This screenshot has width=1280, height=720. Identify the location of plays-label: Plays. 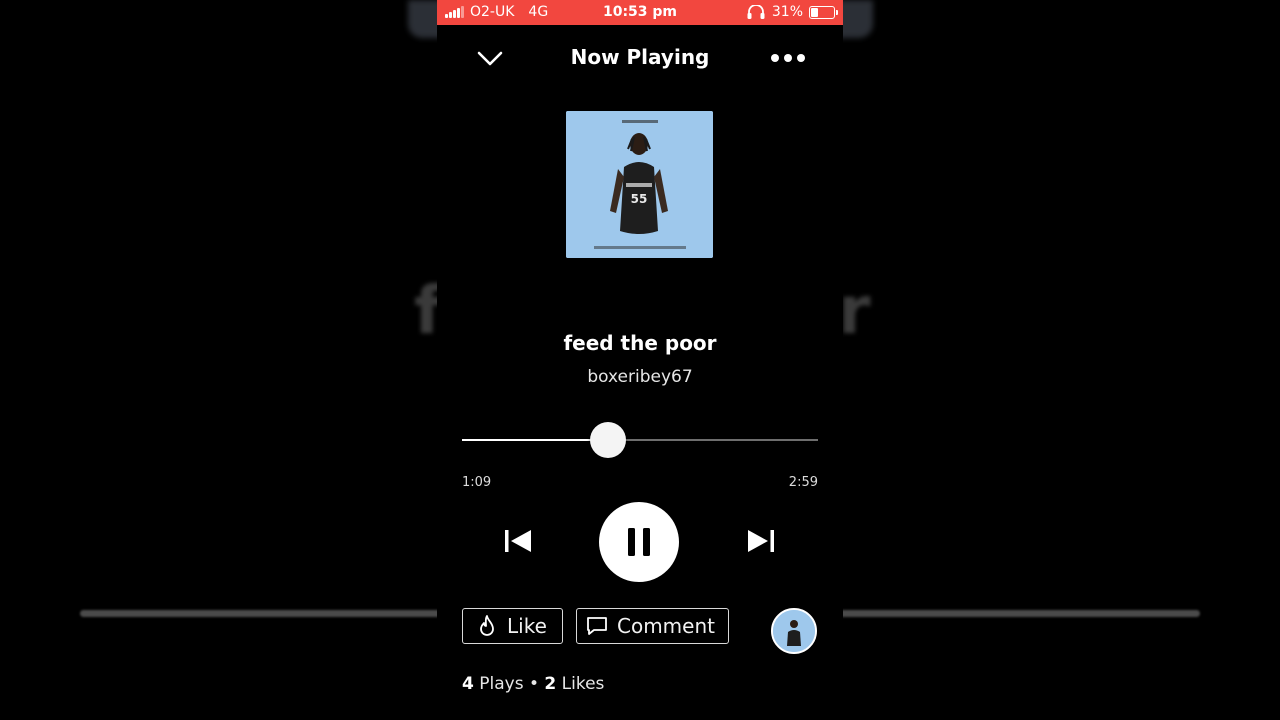
(501, 684).